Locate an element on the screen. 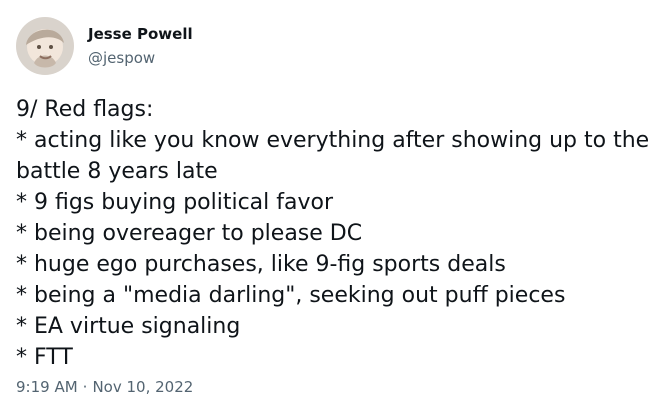 The width and height of the screenshot is (672, 409). tweet-line: 9/ Red flags: is located at coordinates (85, 109).